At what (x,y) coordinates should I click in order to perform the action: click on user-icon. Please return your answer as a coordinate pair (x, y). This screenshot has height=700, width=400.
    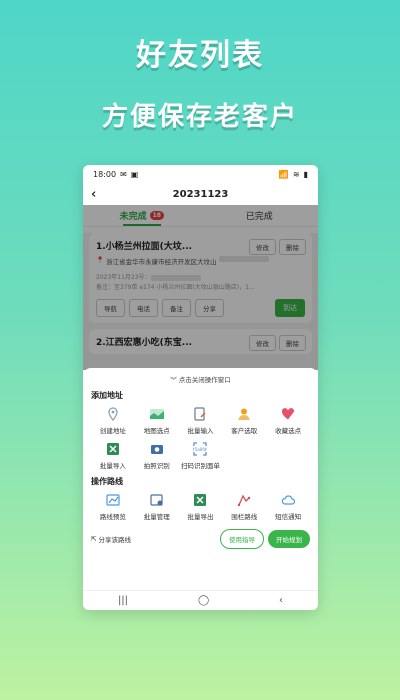
    Looking at the image, I should click on (244, 414).